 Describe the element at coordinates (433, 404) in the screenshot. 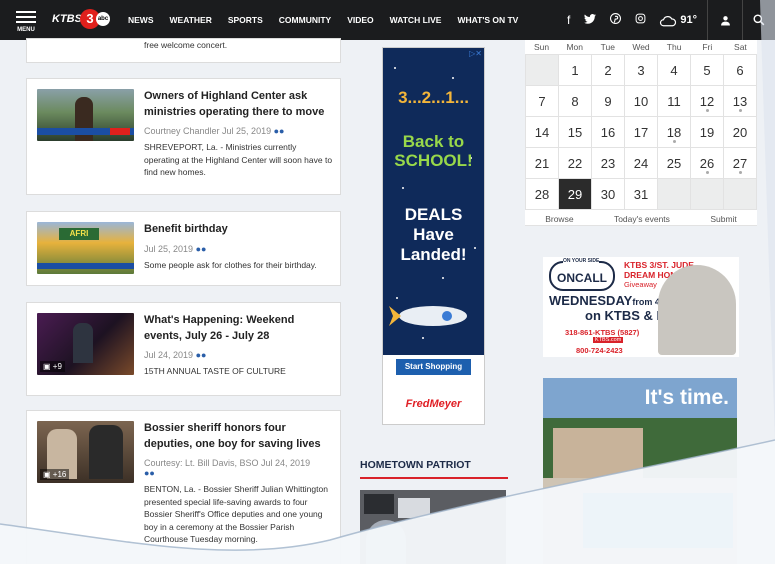

I see `ad-brand-logo: FredMeyer` at that location.